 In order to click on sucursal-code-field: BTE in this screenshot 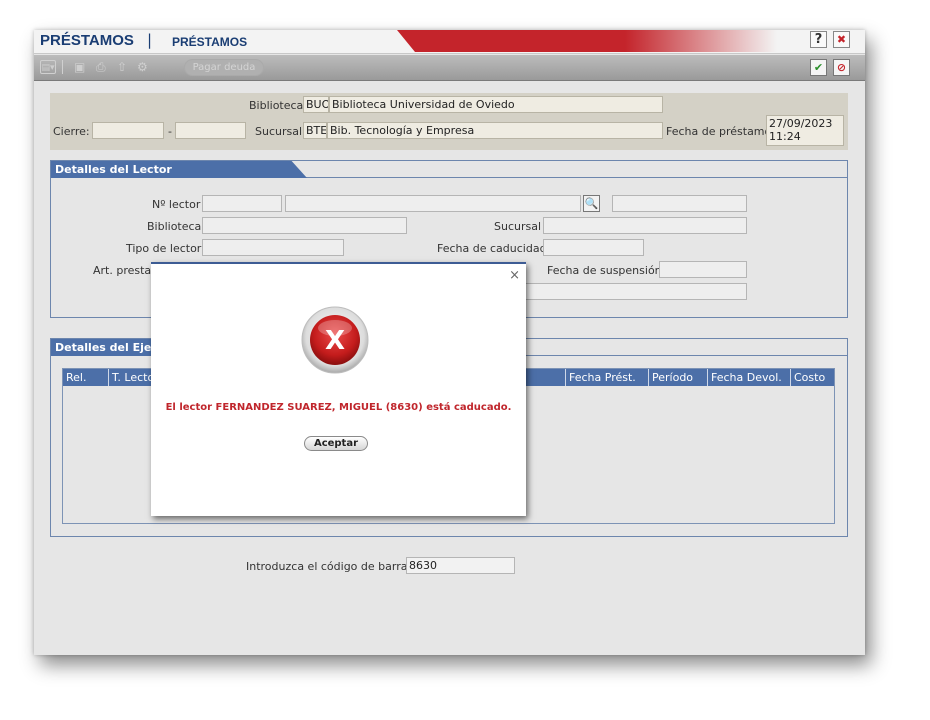, I will do `click(315, 130)`.